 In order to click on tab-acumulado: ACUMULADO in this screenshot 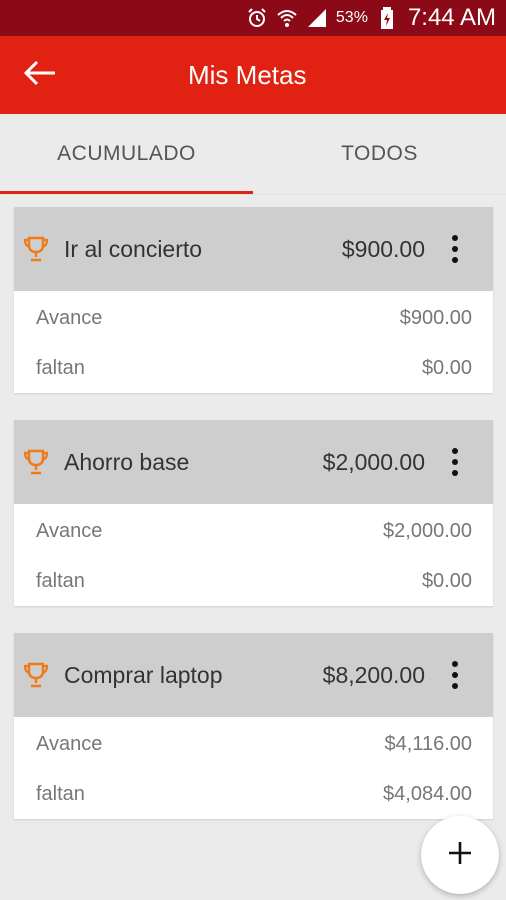, I will do `click(126, 154)`.